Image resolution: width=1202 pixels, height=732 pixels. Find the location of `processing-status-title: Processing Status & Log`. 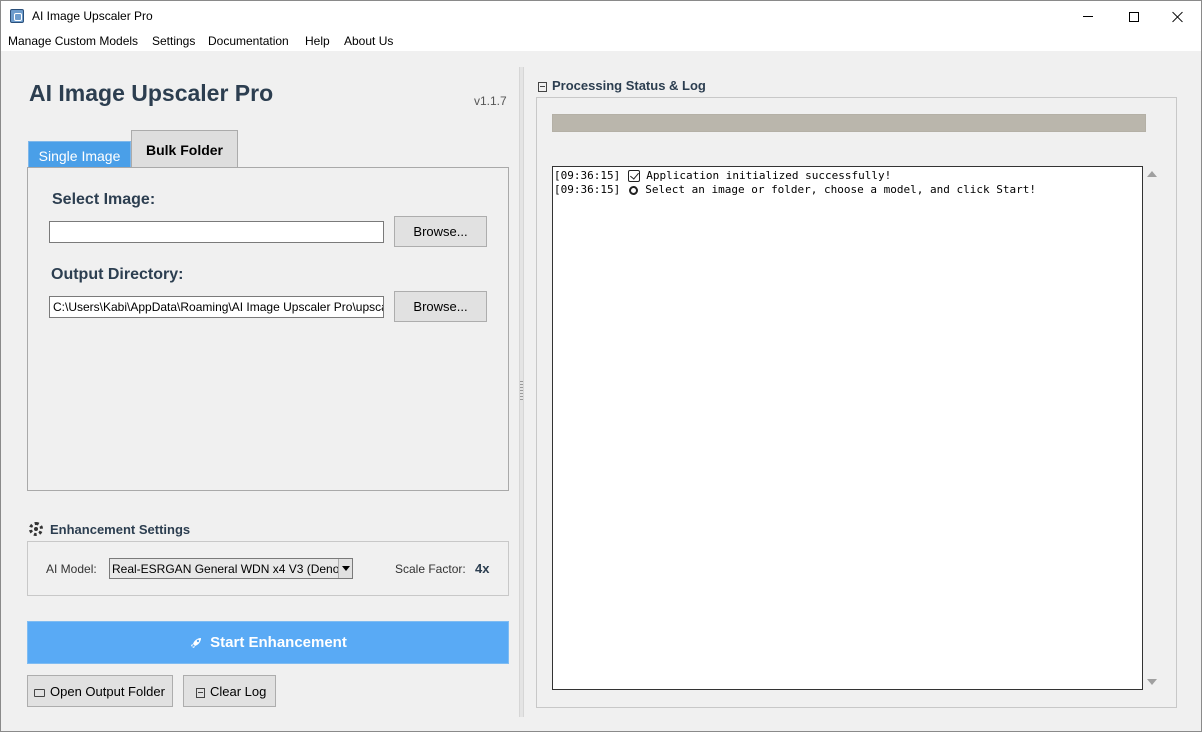

processing-status-title: Processing Status & Log is located at coordinates (629, 85).